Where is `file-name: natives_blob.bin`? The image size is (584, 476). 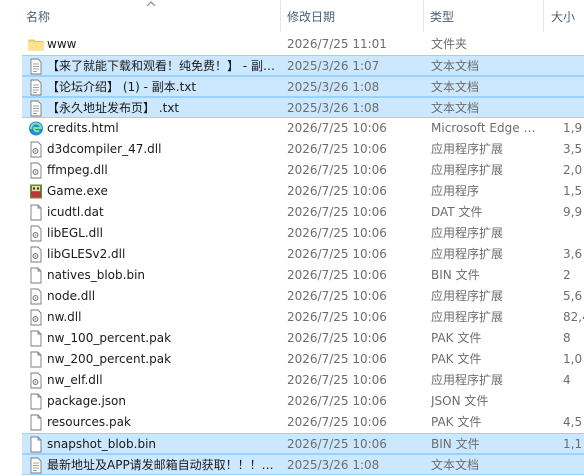 file-name: natives_blob.bin is located at coordinates (96, 275).